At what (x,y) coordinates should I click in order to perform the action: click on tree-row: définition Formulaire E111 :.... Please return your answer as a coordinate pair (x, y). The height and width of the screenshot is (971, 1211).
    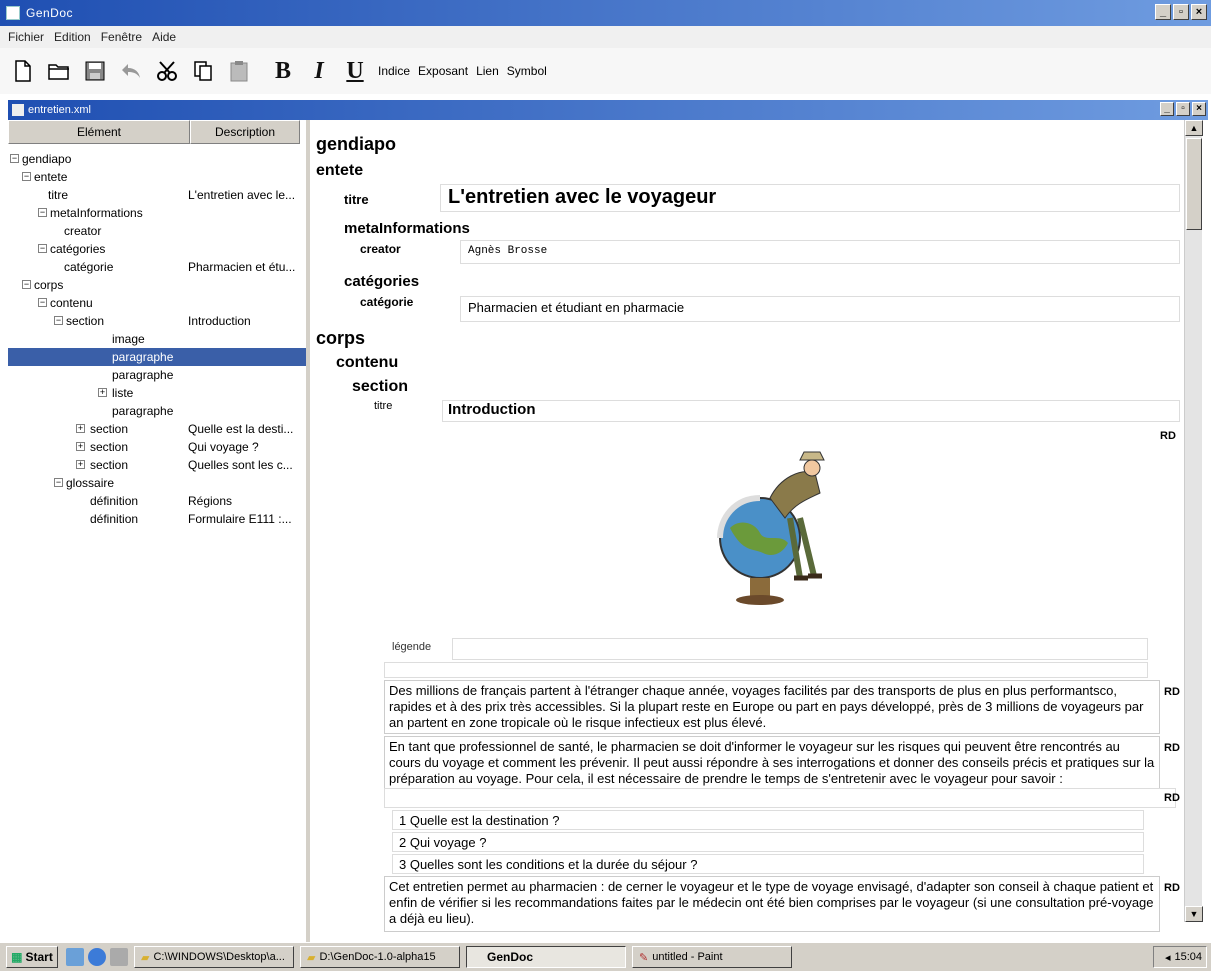
    Looking at the image, I should click on (157, 519).